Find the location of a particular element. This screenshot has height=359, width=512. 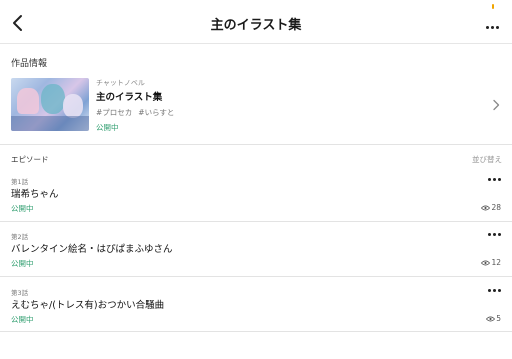

notification-dot is located at coordinates (493, 6).